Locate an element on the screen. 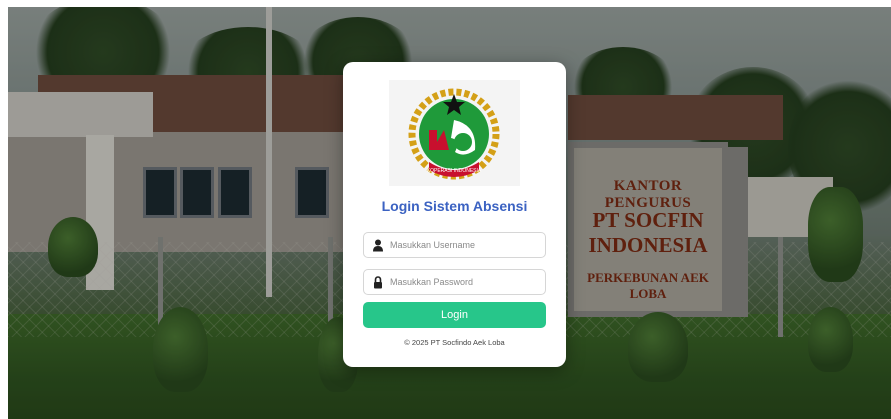 The image size is (891, 419). login-button: Login is located at coordinates (454, 315).